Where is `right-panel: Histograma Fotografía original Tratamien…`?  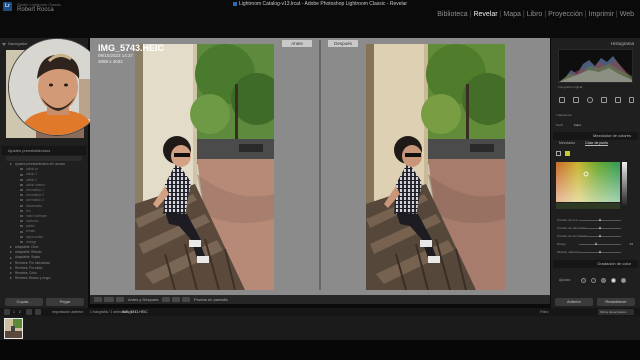 right-panel: Histograma Fotografía original Tratamien… is located at coordinates (595, 173).